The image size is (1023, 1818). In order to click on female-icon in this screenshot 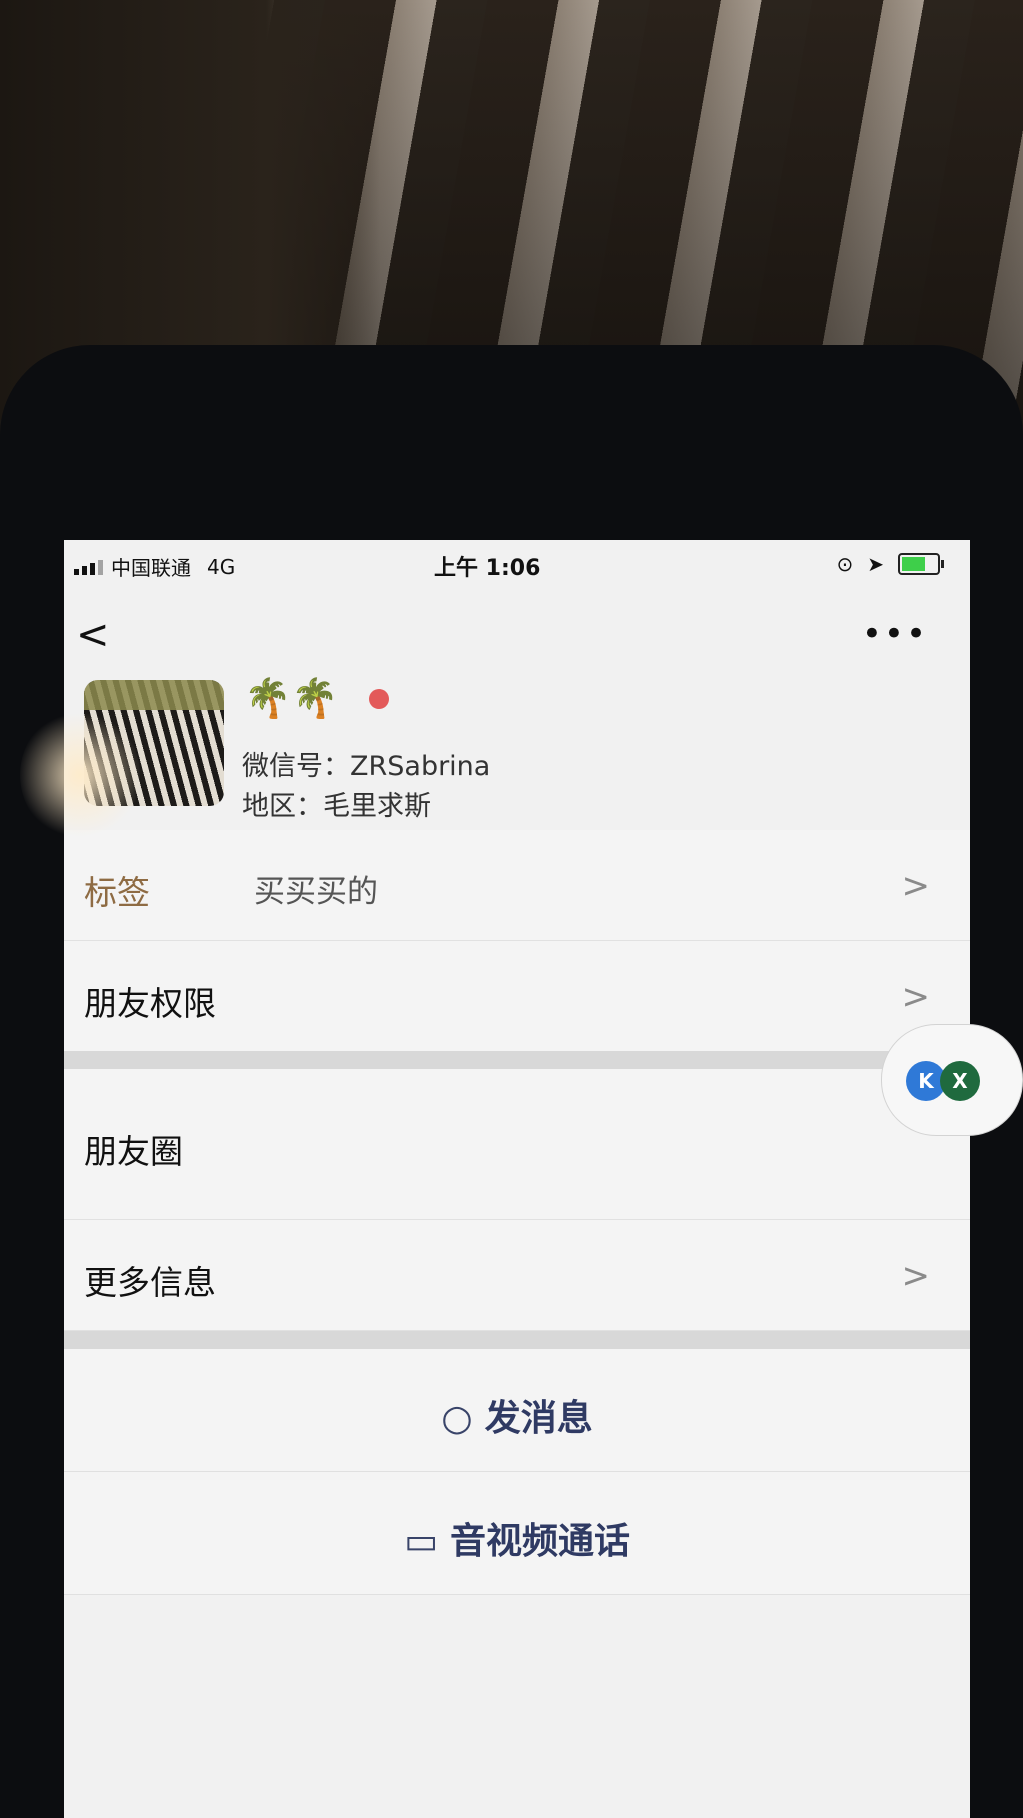, I will do `click(378, 698)`.